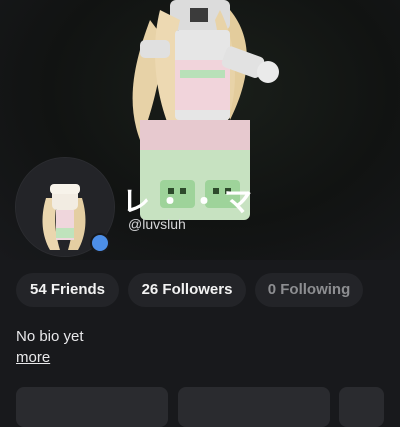  What do you see at coordinates (100, 243) in the screenshot?
I see `online-status-icon` at bounding box center [100, 243].